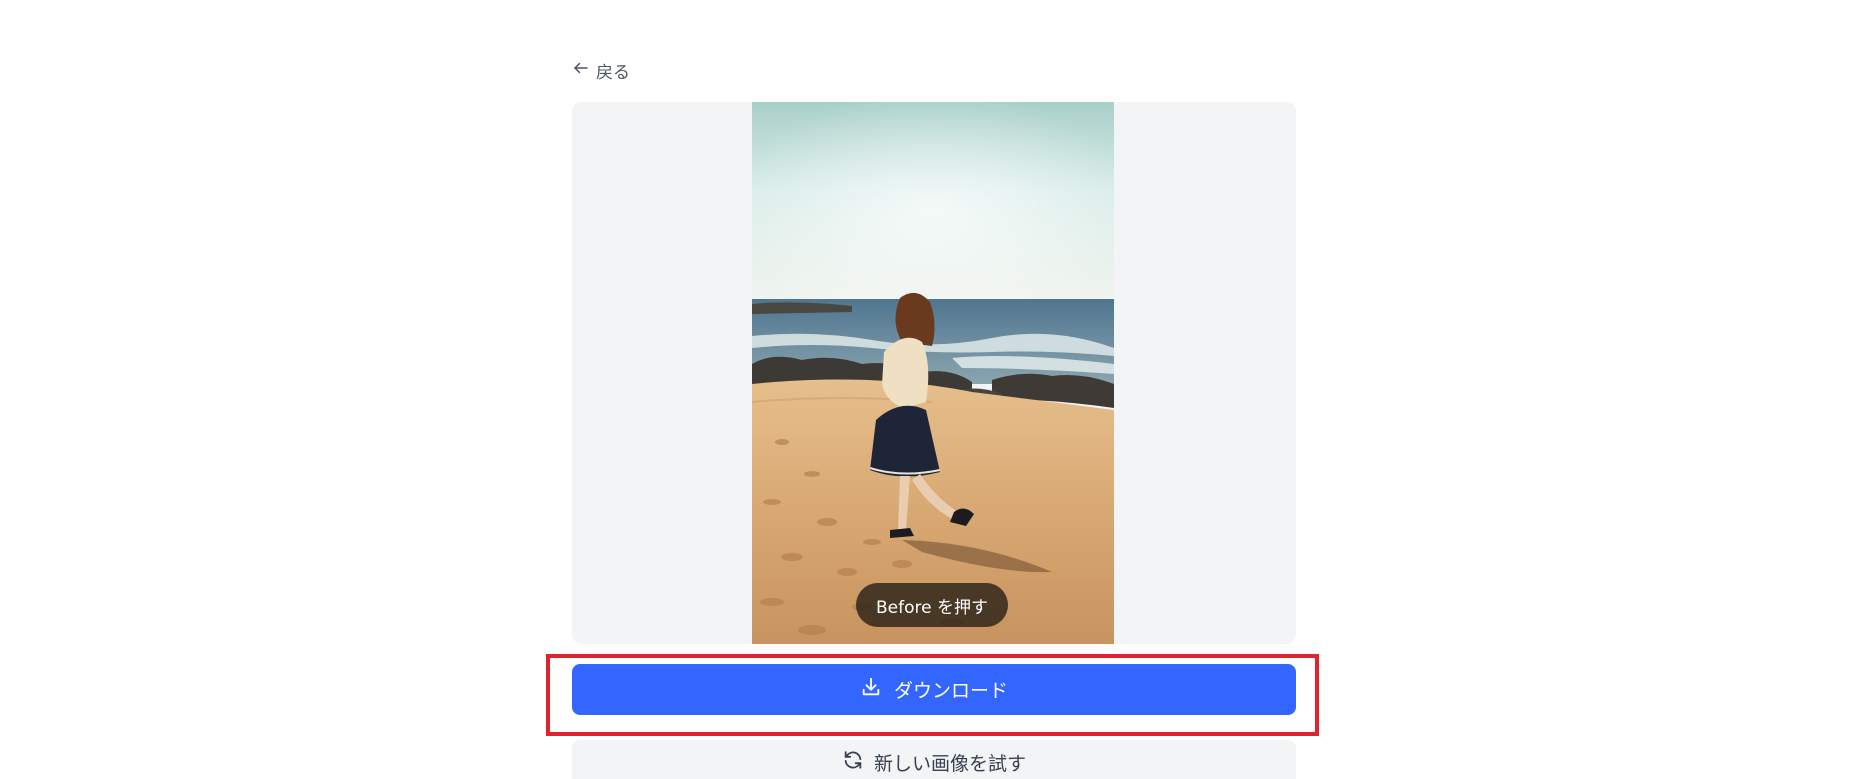  What do you see at coordinates (581, 70) in the screenshot?
I see `arrow-left-icon` at bounding box center [581, 70].